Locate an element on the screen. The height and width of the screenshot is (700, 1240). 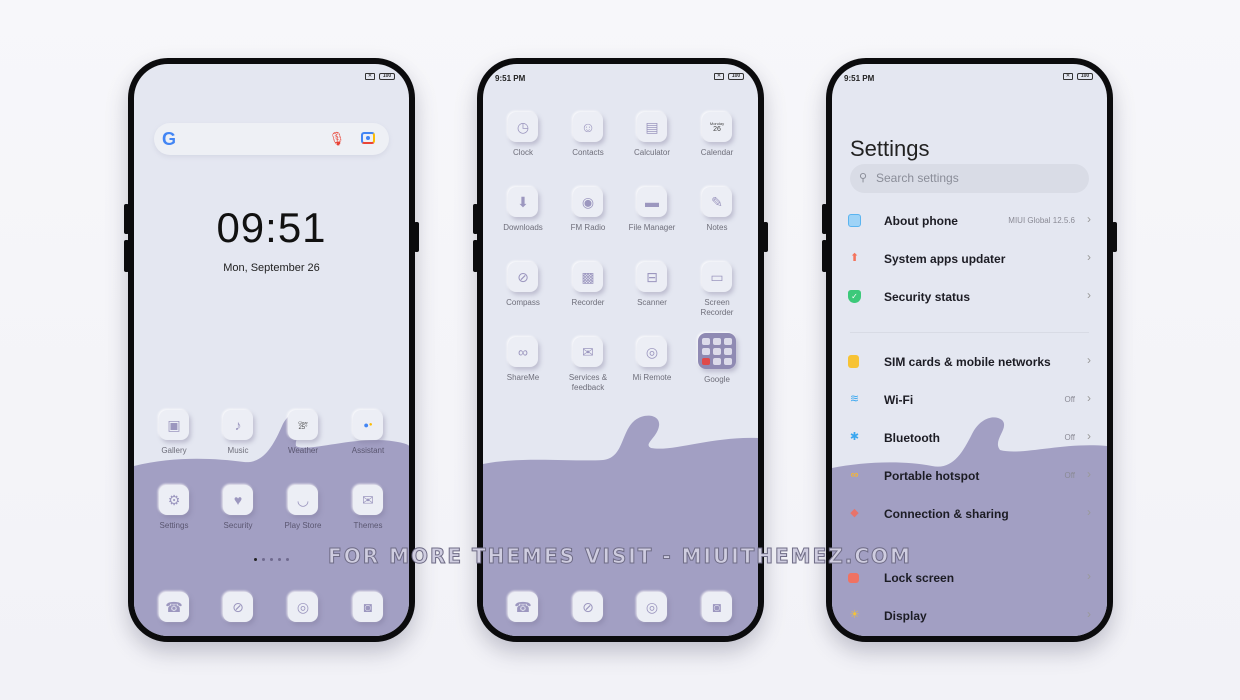
app-scanner: ⊟ Scanner is located at coordinates (652, 285).